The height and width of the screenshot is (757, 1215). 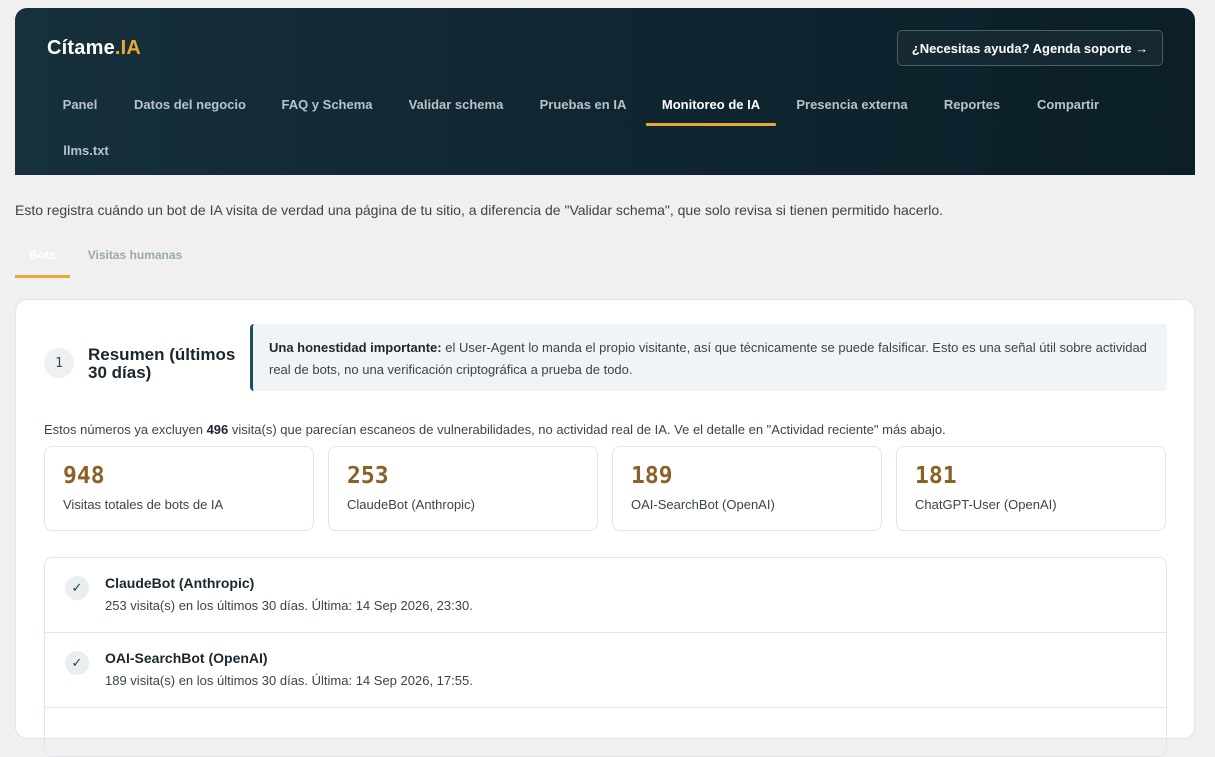 What do you see at coordinates (411, 504) in the screenshot?
I see `stat-label: ClaudeBot (Anthropic)` at bounding box center [411, 504].